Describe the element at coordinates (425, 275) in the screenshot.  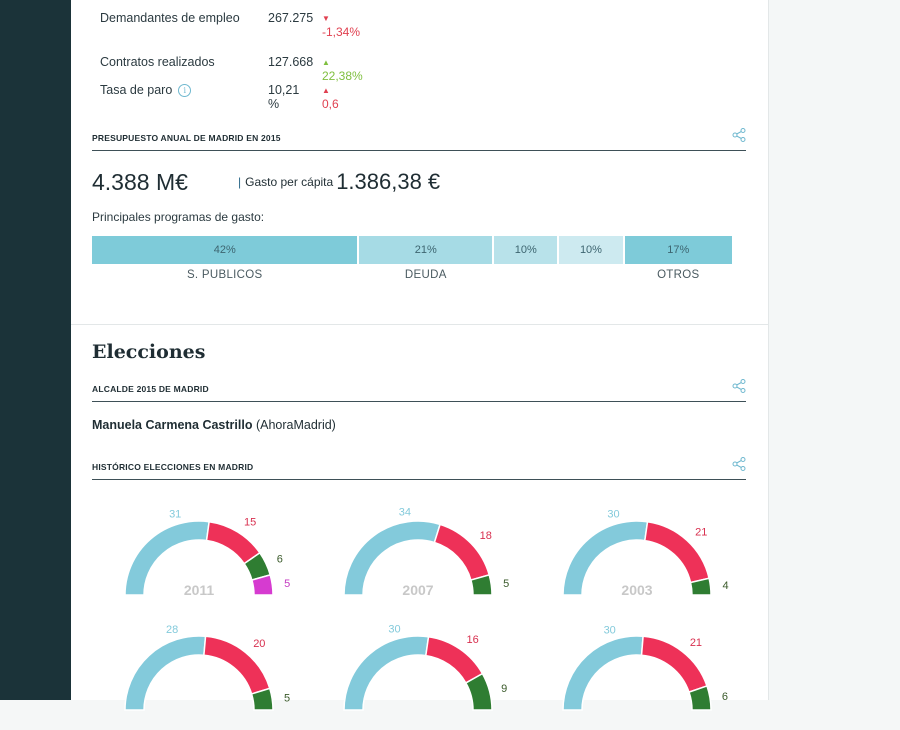
I see `budget-segment-label: DEUDA` at that location.